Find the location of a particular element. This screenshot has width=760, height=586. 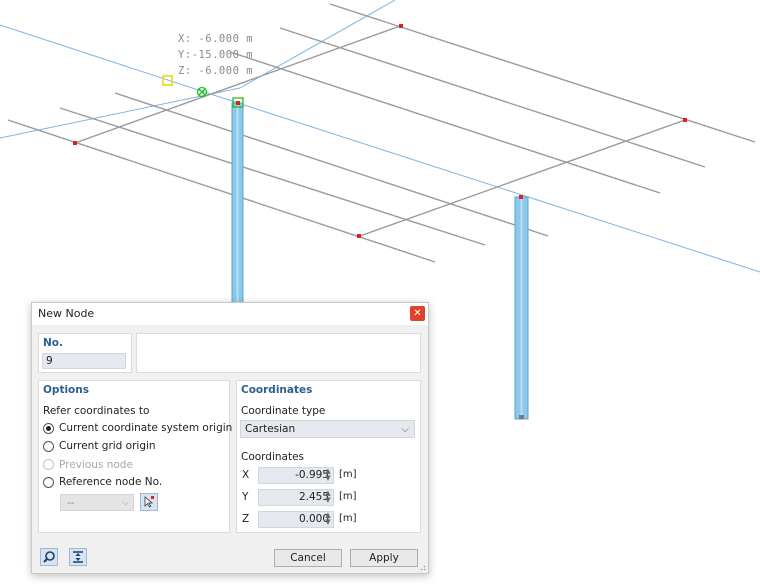

radio-reference-node is located at coordinates (48, 482).